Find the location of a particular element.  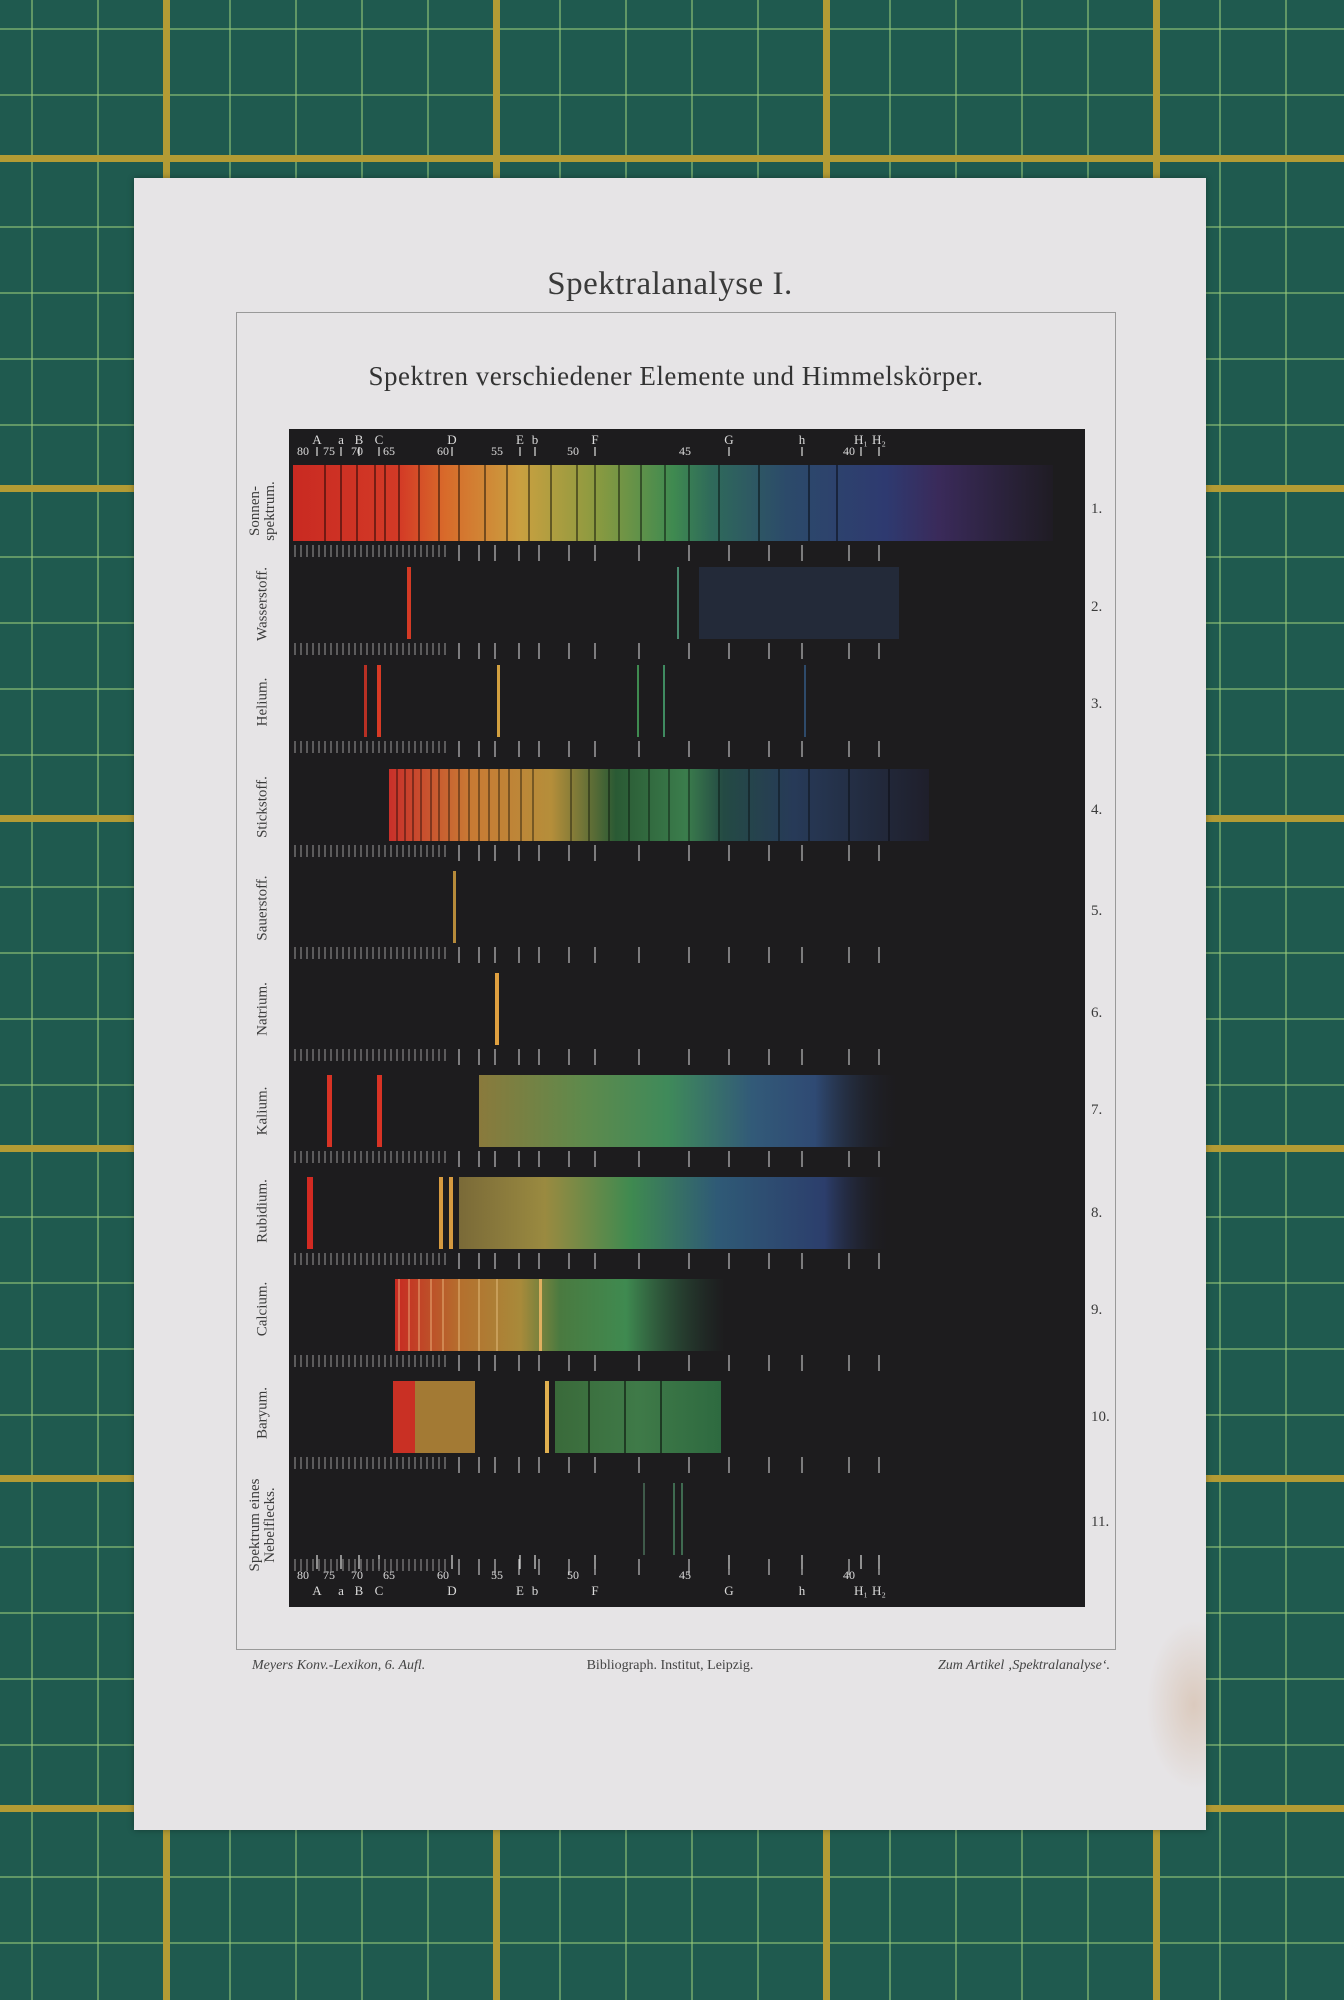

row-number-3: 3. is located at coordinates (1097, 704).